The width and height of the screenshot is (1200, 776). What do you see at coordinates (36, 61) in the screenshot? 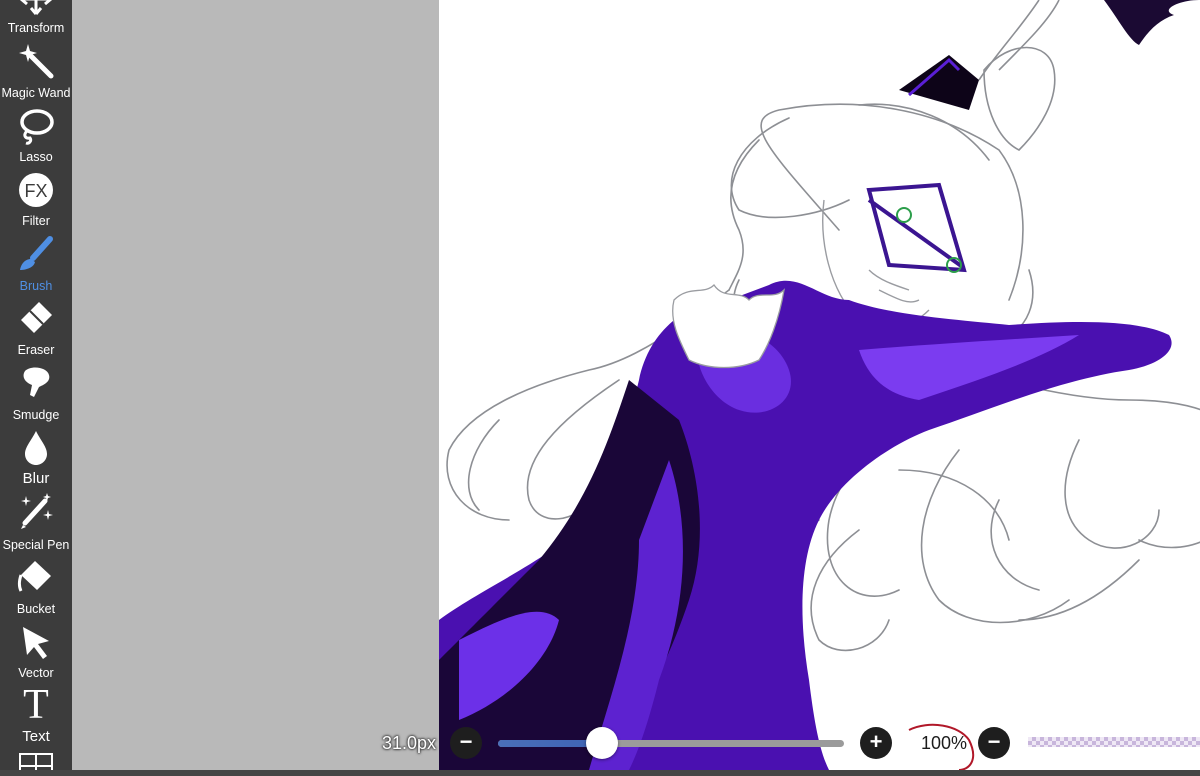
I see `magic-wand-icon` at bounding box center [36, 61].